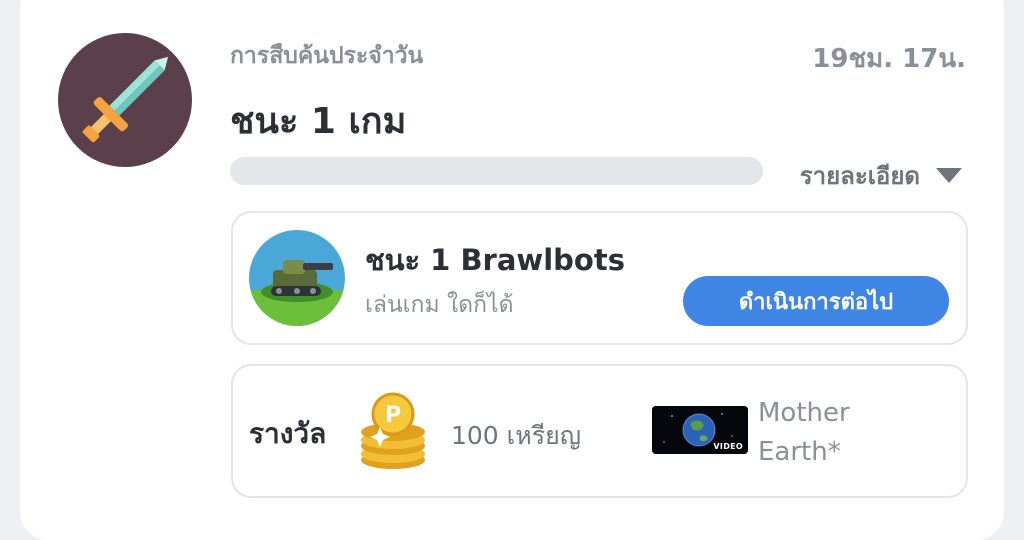  I want to click on coin-reward-amount: 100 เหรียญ, so click(516, 435).